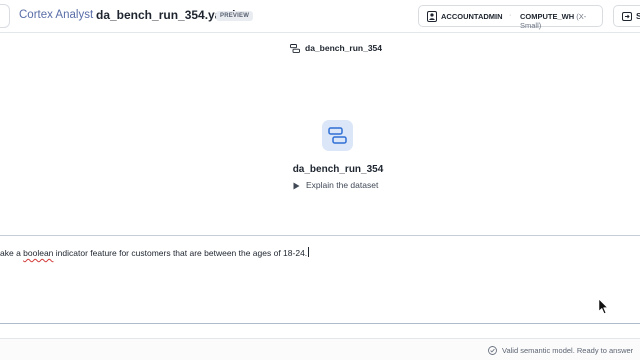 The height and width of the screenshot is (360, 640). Describe the element at coordinates (342, 185) in the screenshot. I see `explain-dataset-label: Explain the dataset` at that location.